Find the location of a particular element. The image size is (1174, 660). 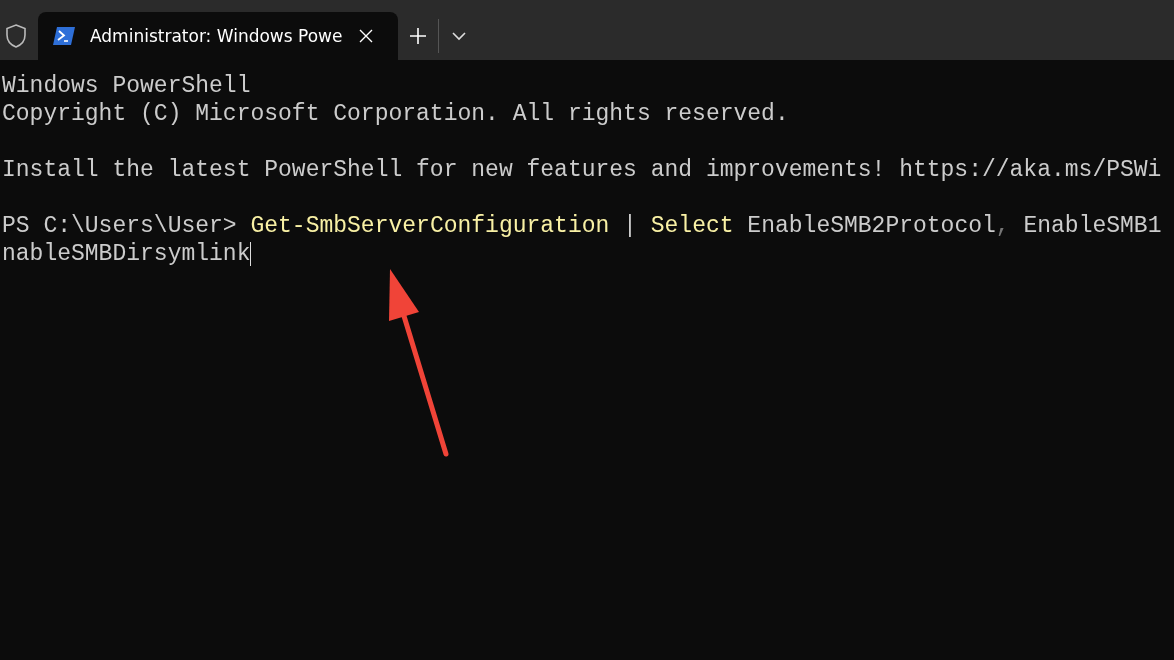

terminal-line: Windows PowerShell is located at coordinates (126, 86).